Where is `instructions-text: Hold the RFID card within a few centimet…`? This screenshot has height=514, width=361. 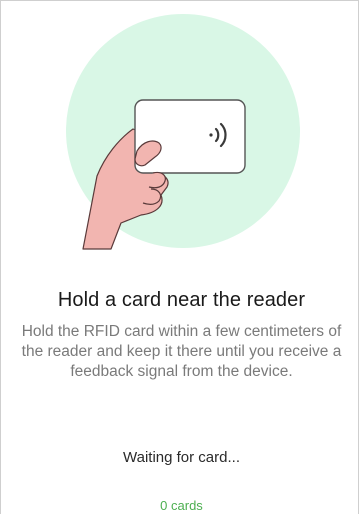 instructions-text: Hold the RFID card within a few centimet… is located at coordinates (181, 351).